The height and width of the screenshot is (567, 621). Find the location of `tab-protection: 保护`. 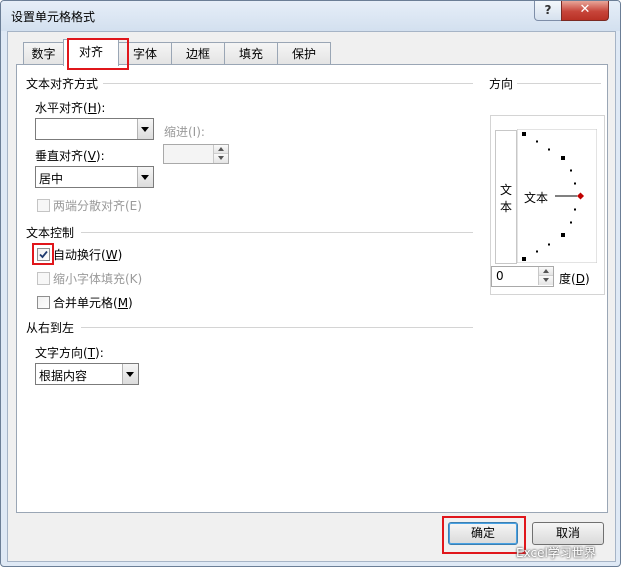

tab-protection: 保护 is located at coordinates (304, 53).